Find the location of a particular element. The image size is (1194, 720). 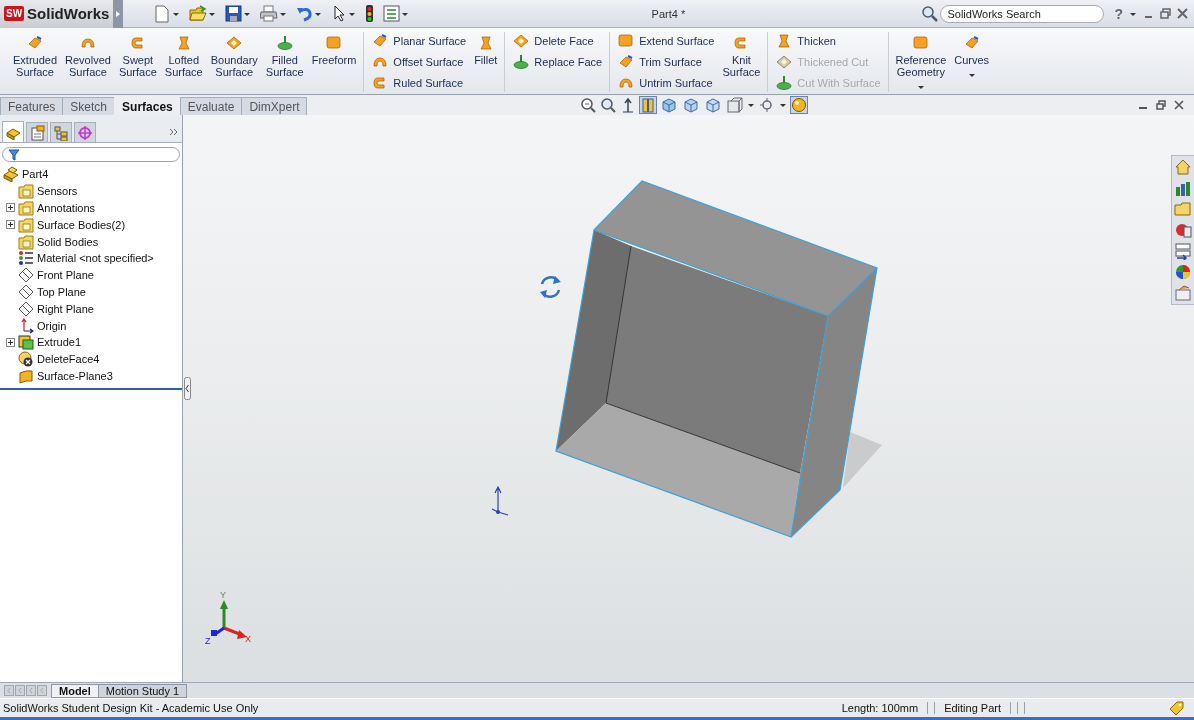

ribbon-button: Swept Surface is located at coordinates (137, 56).